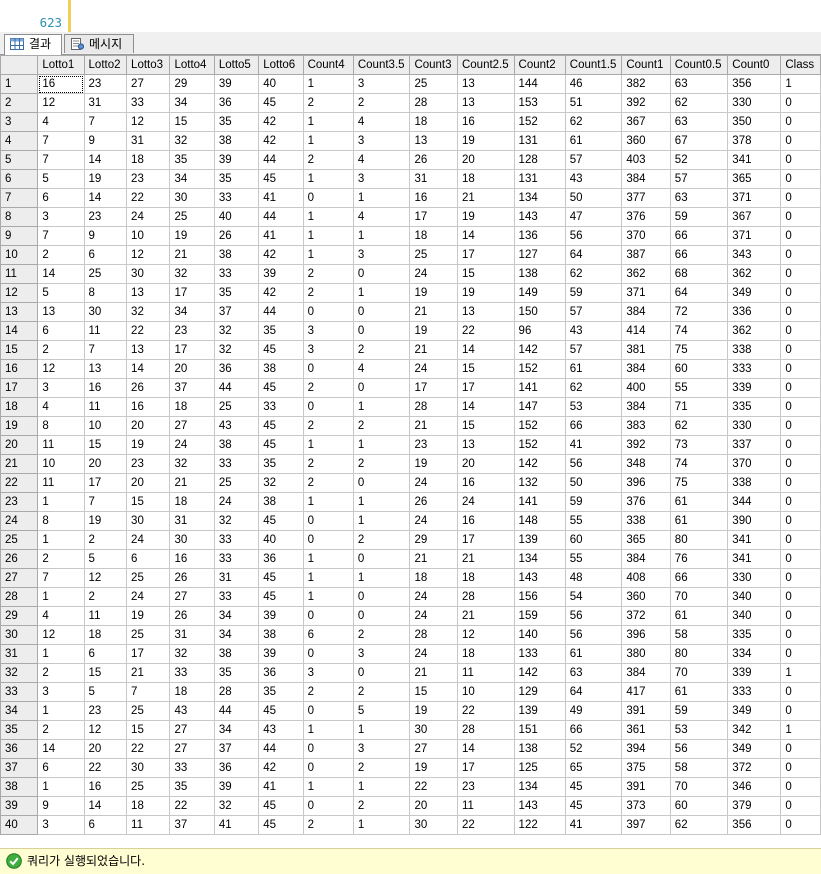 The height and width of the screenshot is (874, 821). What do you see at coordinates (699, 274) in the screenshot?
I see `table-cell: 68` at bounding box center [699, 274].